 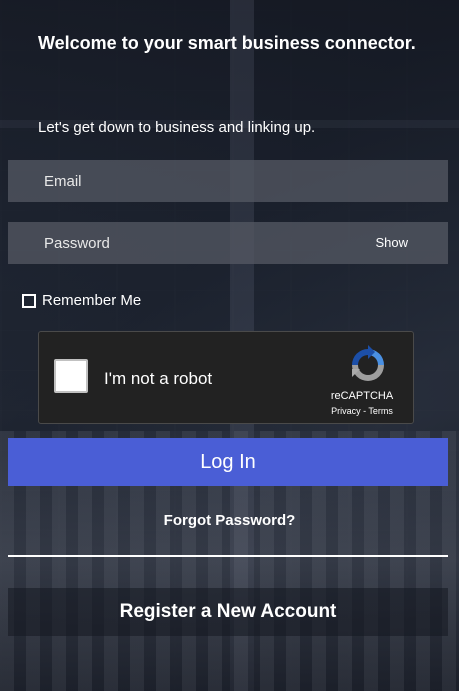 What do you see at coordinates (368, 363) in the screenshot?
I see `recaptcha-icon` at bounding box center [368, 363].